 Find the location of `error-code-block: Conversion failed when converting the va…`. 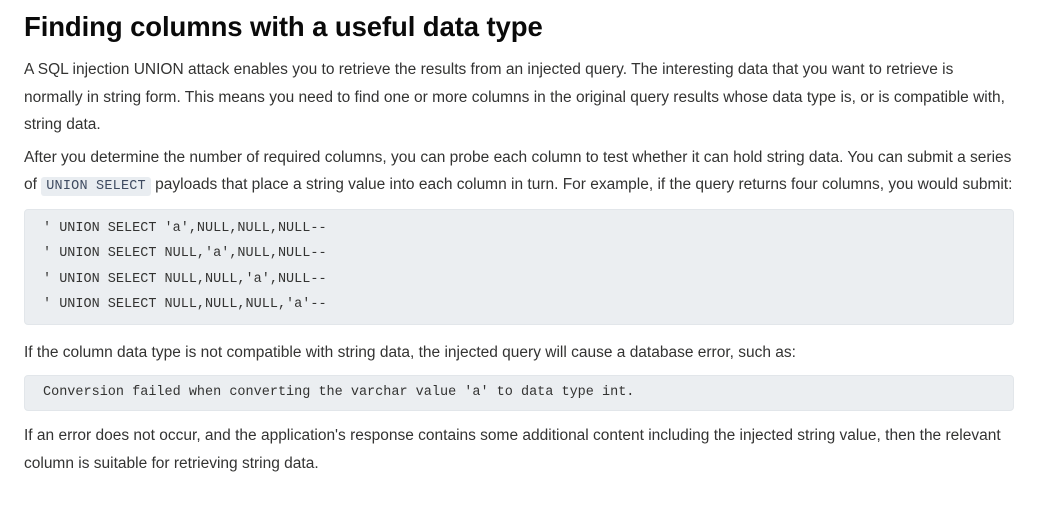

error-code-block: Conversion failed when converting the va… is located at coordinates (519, 393).